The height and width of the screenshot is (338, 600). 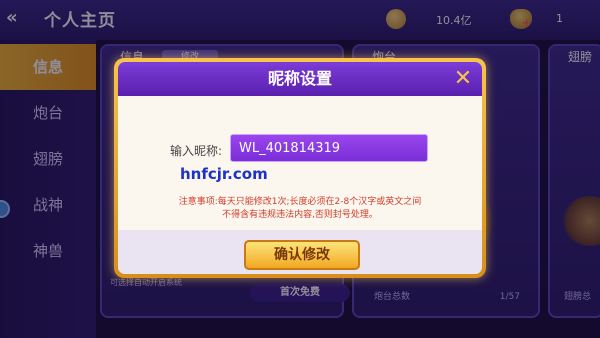 What do you see at coordinates (302, 255) in the screenshot?
I see `confirm-button: 确认修改` at bounding box center [302, 255].